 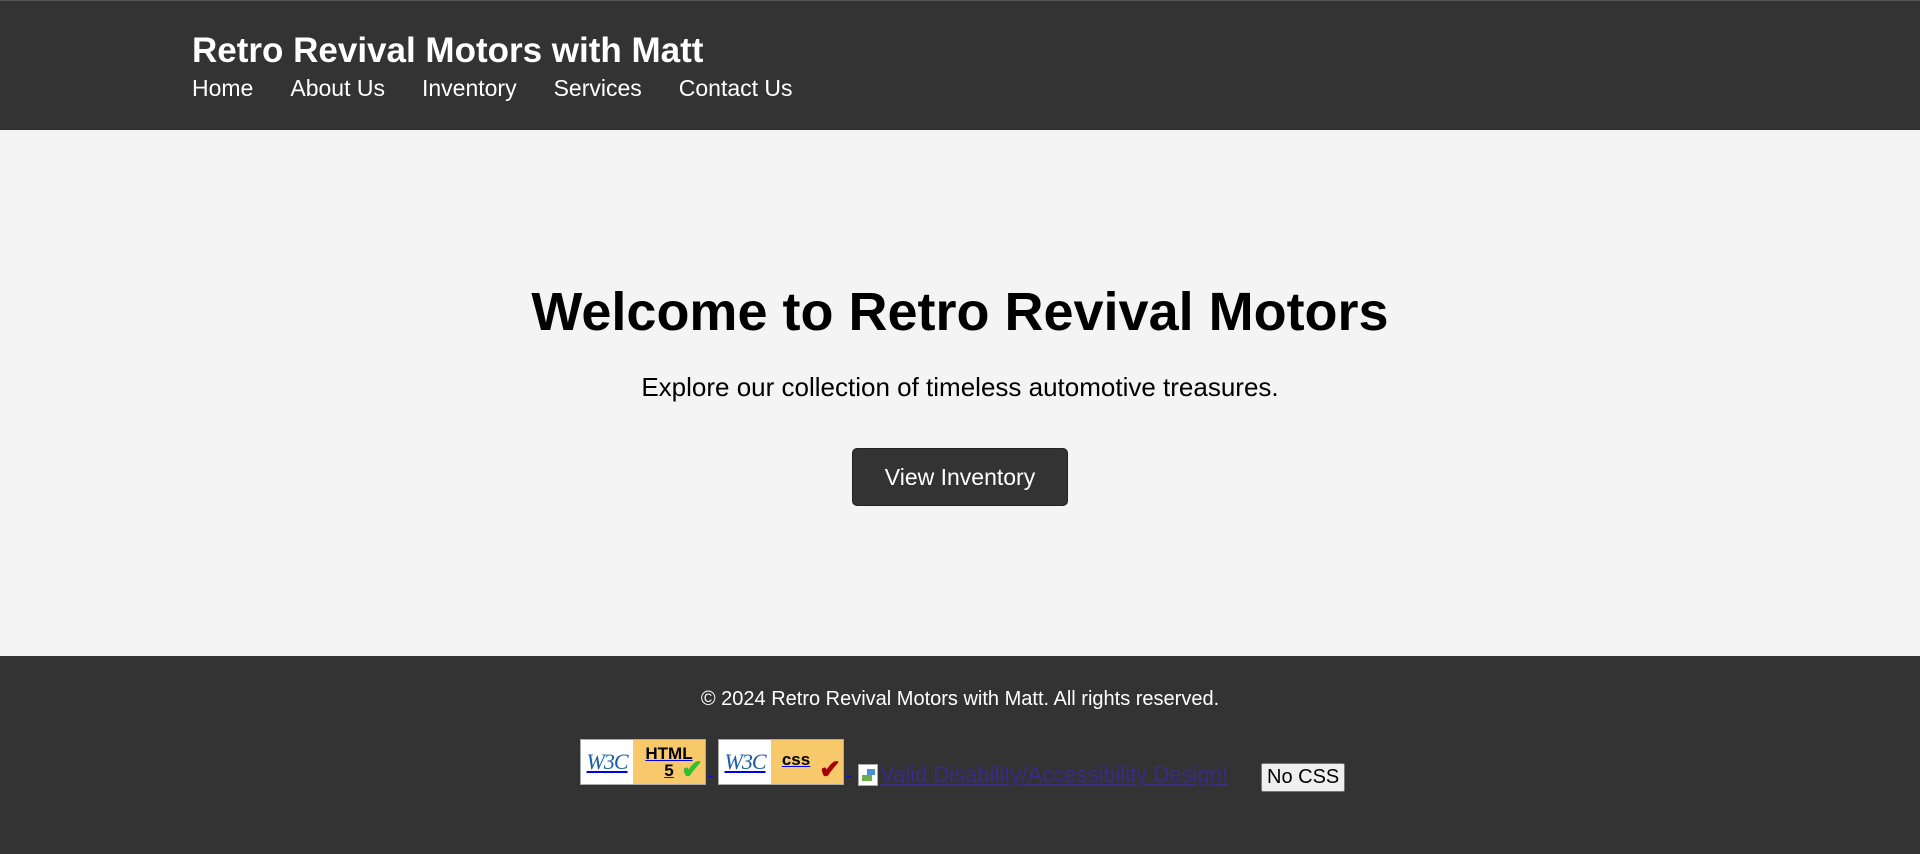 I want to click on broken-image-icon, so click(x=868, y=775).